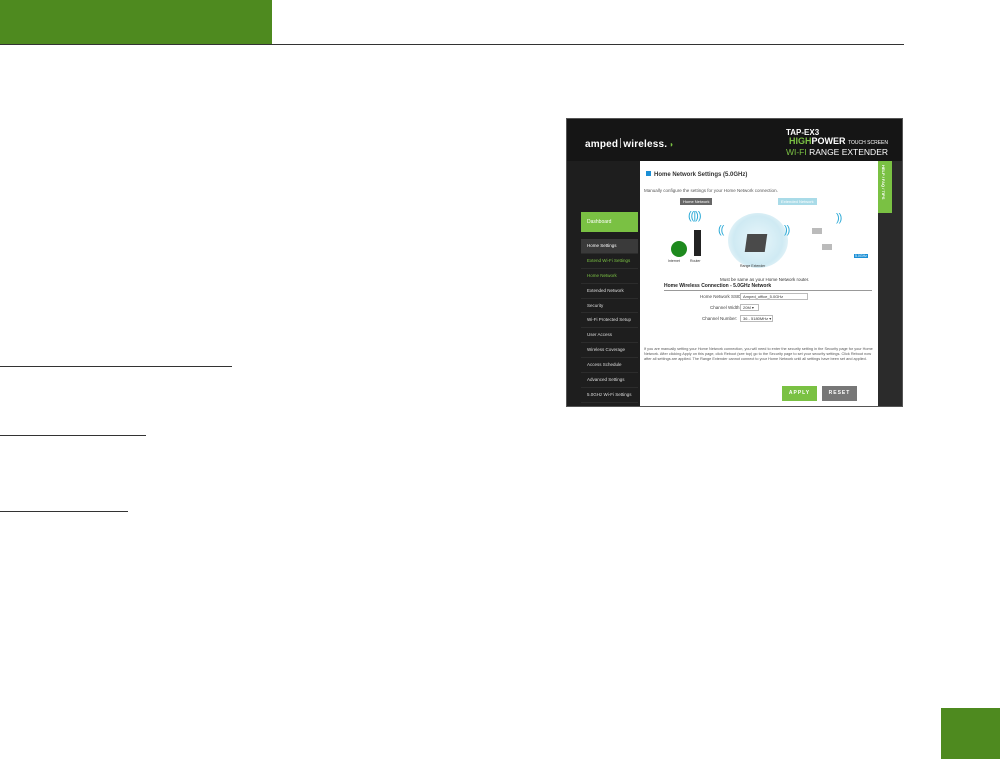 The image size is (1000, 759). I want to click on help-tab-text: HELP / FAQ / TIPS, so click(883, 182).